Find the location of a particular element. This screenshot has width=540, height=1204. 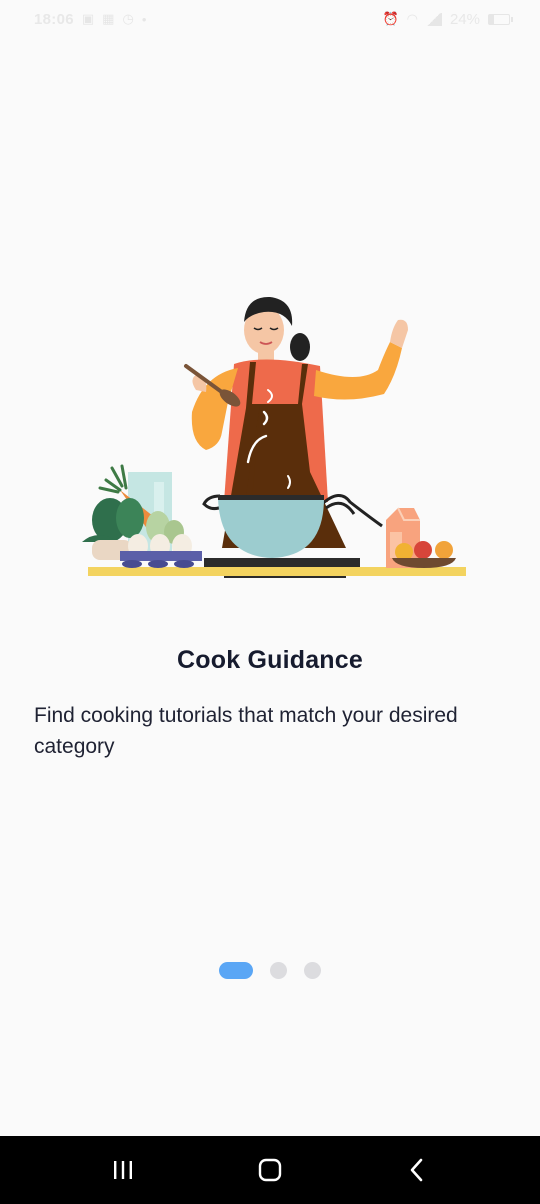

stove is located at coordinates (282, 562).